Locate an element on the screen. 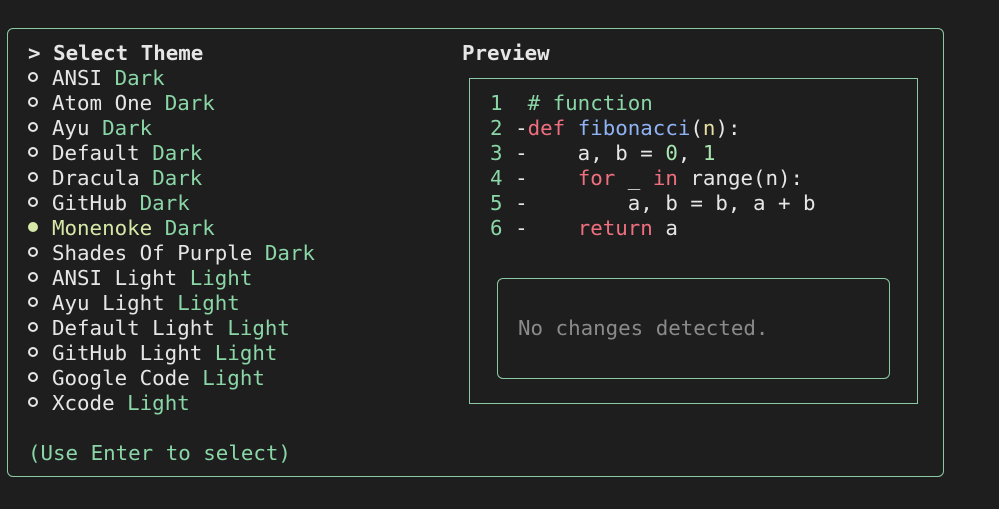 Image resolution: width=999 pixels, height=509 pixels. code-token: , is located at coordinates (690, 153).